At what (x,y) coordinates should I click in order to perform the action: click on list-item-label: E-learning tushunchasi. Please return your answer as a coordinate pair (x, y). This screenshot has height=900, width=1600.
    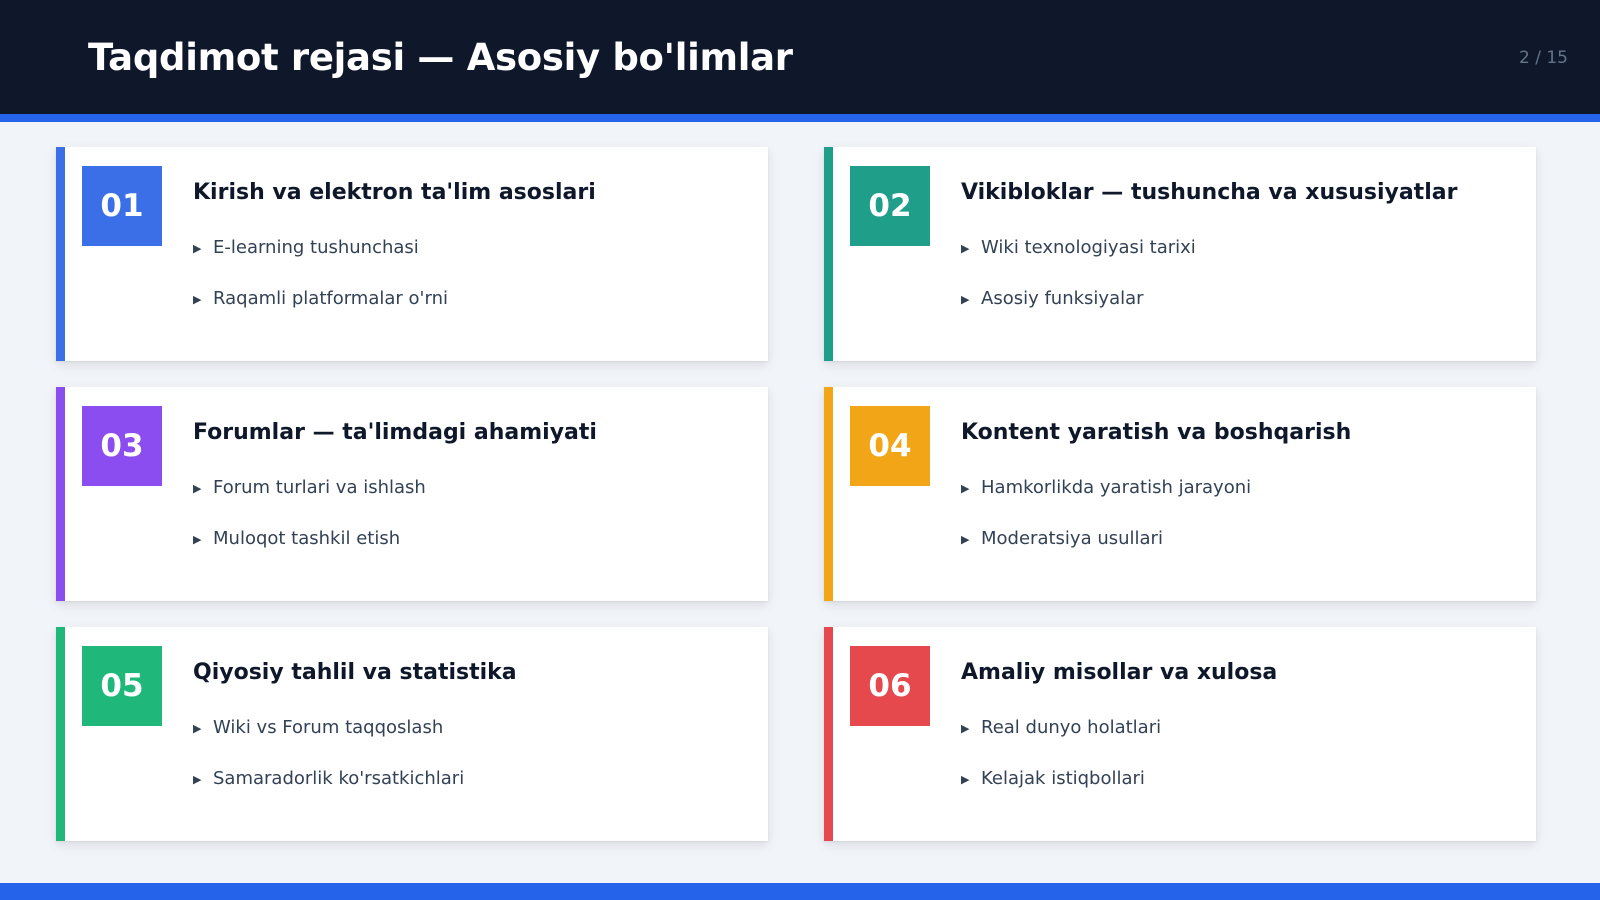
    Looking at the image, I should click on (316, 247).